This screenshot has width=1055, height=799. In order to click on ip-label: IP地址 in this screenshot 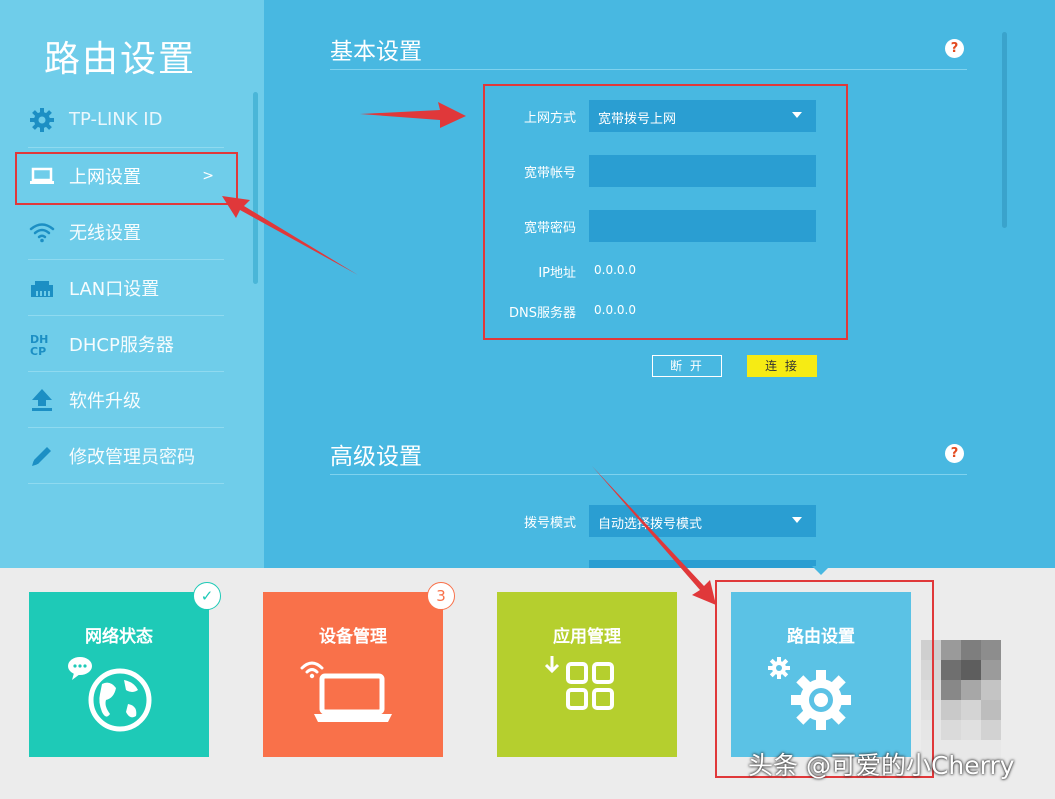, I will do `click(557, 273)`.